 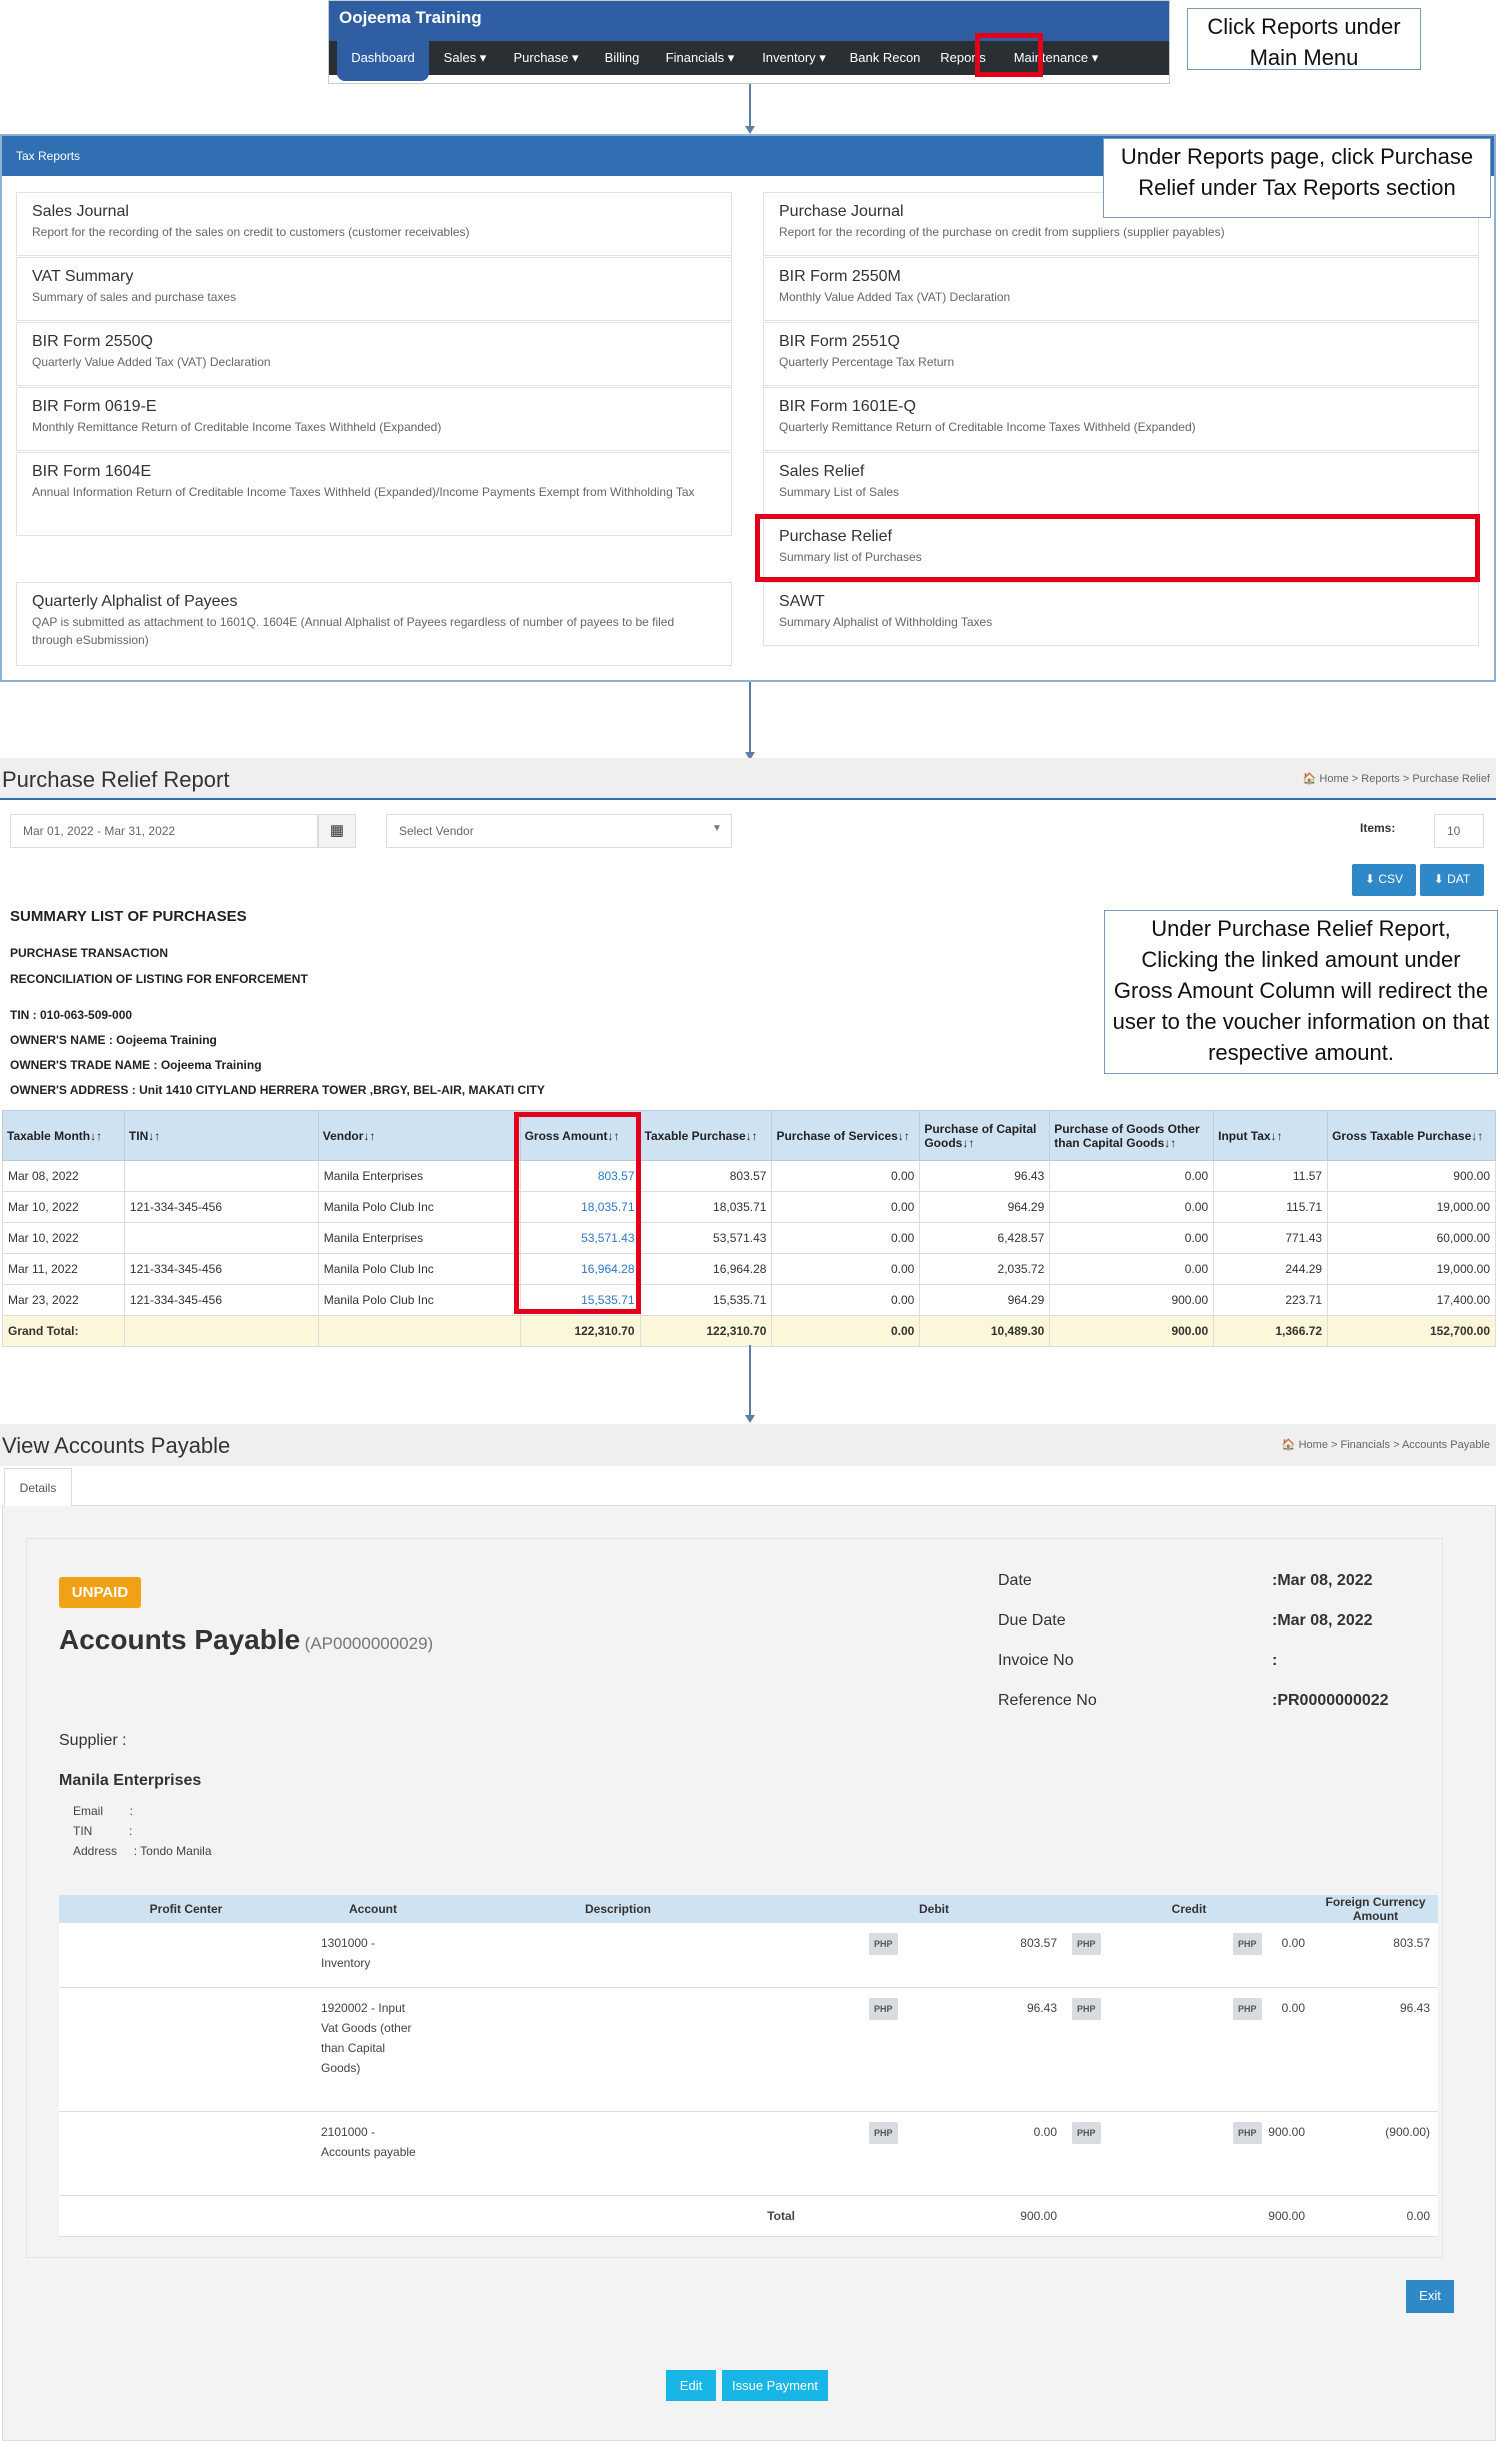 I want to click on issue-payment-button: Issue Payment, so click(x=775, y=2385).